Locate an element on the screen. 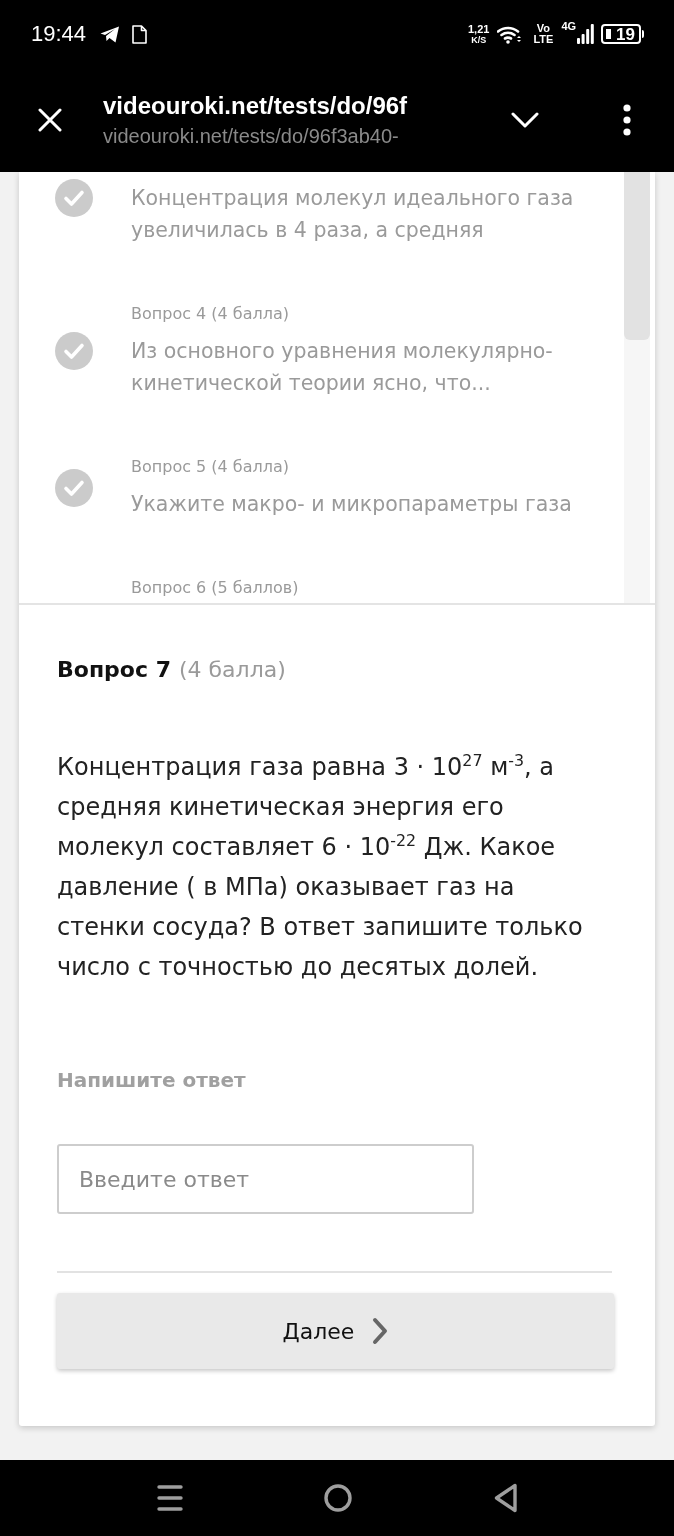  question-text: Концентрация газа равна 3 · 10$^{27}$ м$^{-3}$, а средняя кинетическая энергия его молекул составляет 6 · 10$^{-22}$ Дж. Какое давление ( в МПа) оказывает газ на стенки сосуда? В ответ запишите только число с точностью до десятых долей. is located at coordinates (320, 866).